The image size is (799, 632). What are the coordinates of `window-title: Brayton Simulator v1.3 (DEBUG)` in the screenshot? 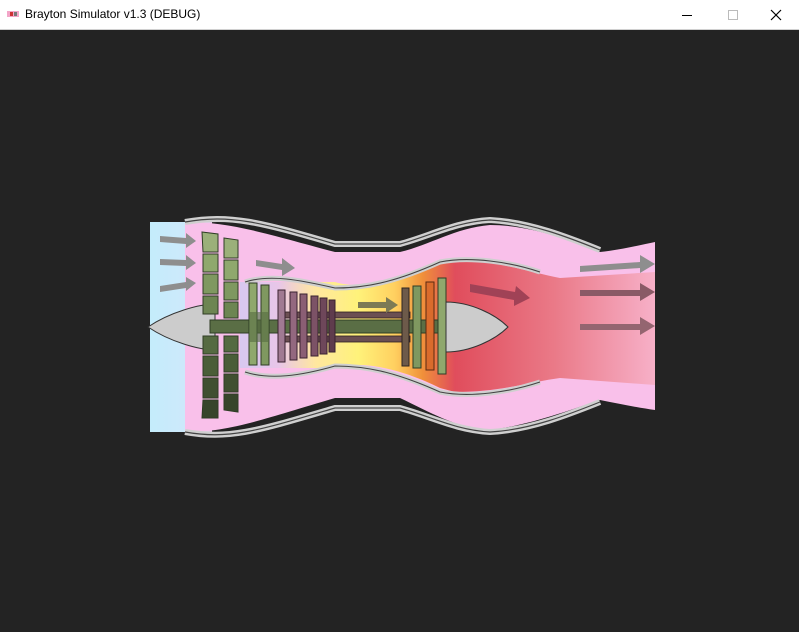 It's located at (113, 14).